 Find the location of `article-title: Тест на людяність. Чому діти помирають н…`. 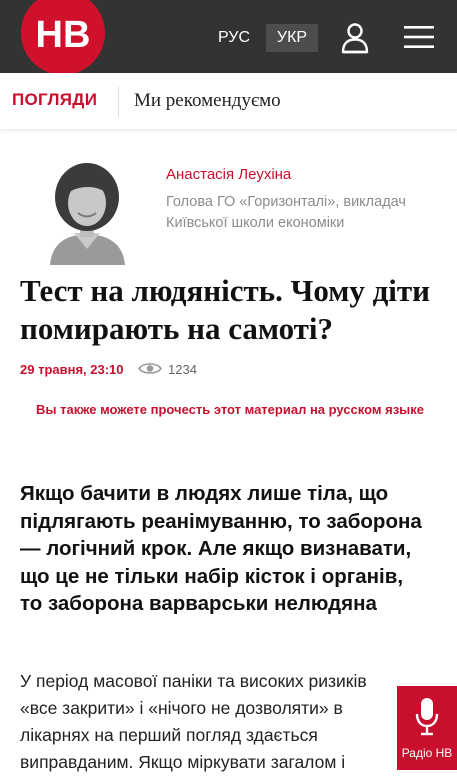

article-title: Тест на людяність. Чому діти помирають н… is located at coordinates (225, 309).